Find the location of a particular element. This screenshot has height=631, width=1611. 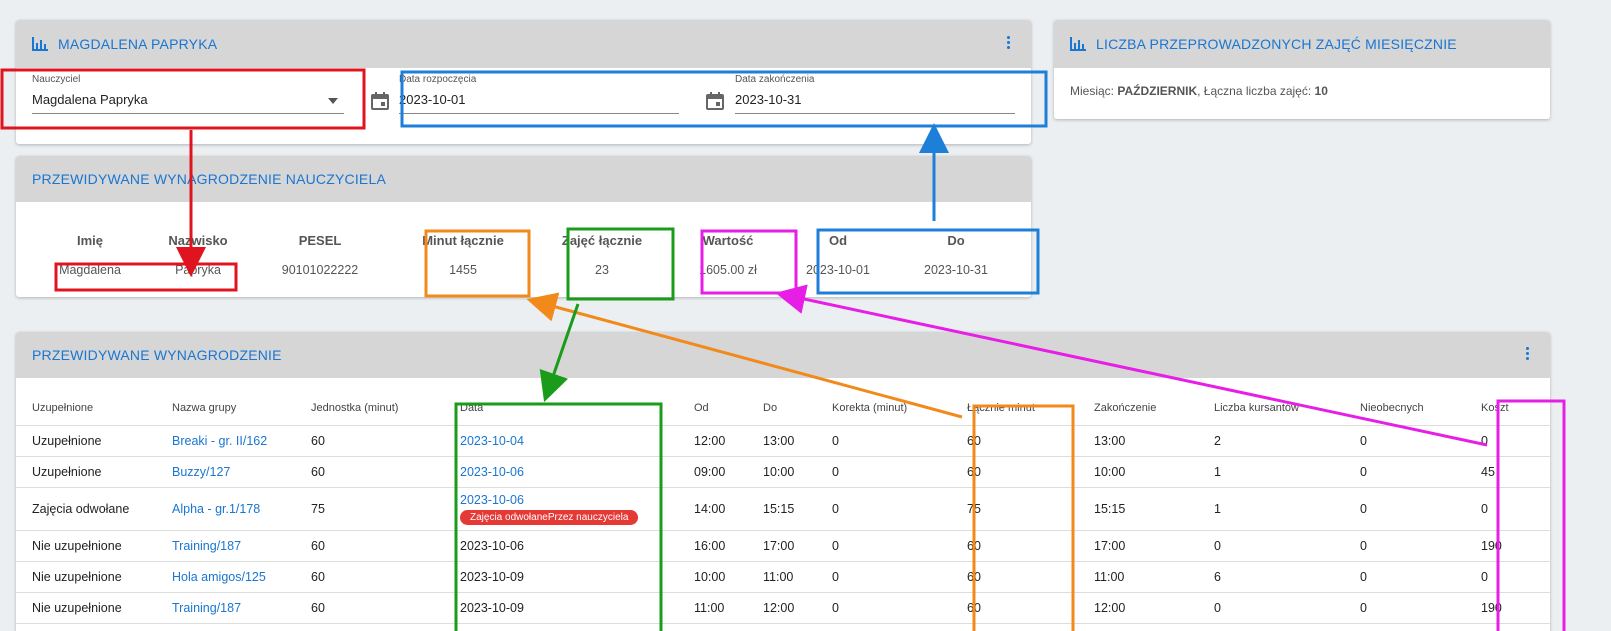

value-amount: 1605.00 zł is located at coordinates (728, 270).